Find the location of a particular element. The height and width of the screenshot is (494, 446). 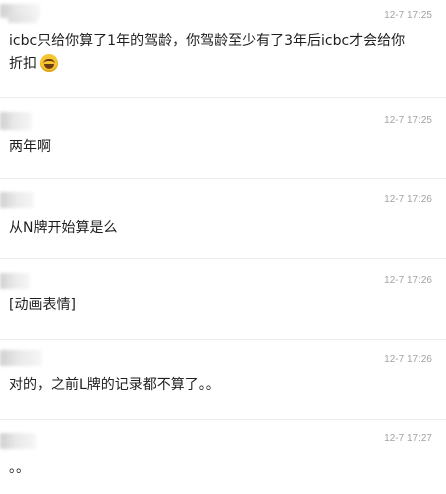

comment-text: 对的，之前L牌的记录都不算了。。 is located at coordinates (114, 385).